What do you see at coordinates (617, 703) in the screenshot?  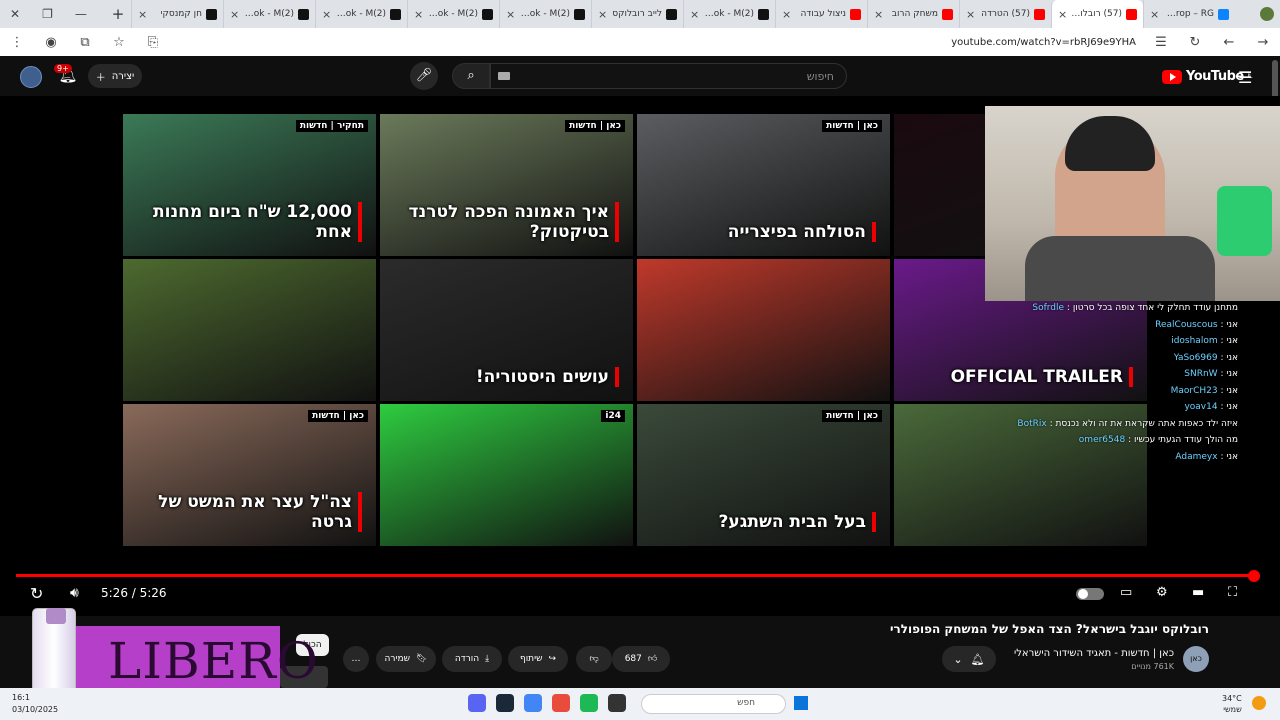 I see `terminal-icon` at bounding box center [617, 703].